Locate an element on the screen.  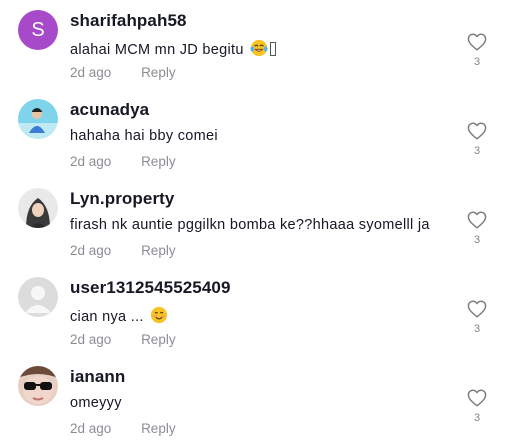
default-avatar-icon is located at coordinates (38, 297).